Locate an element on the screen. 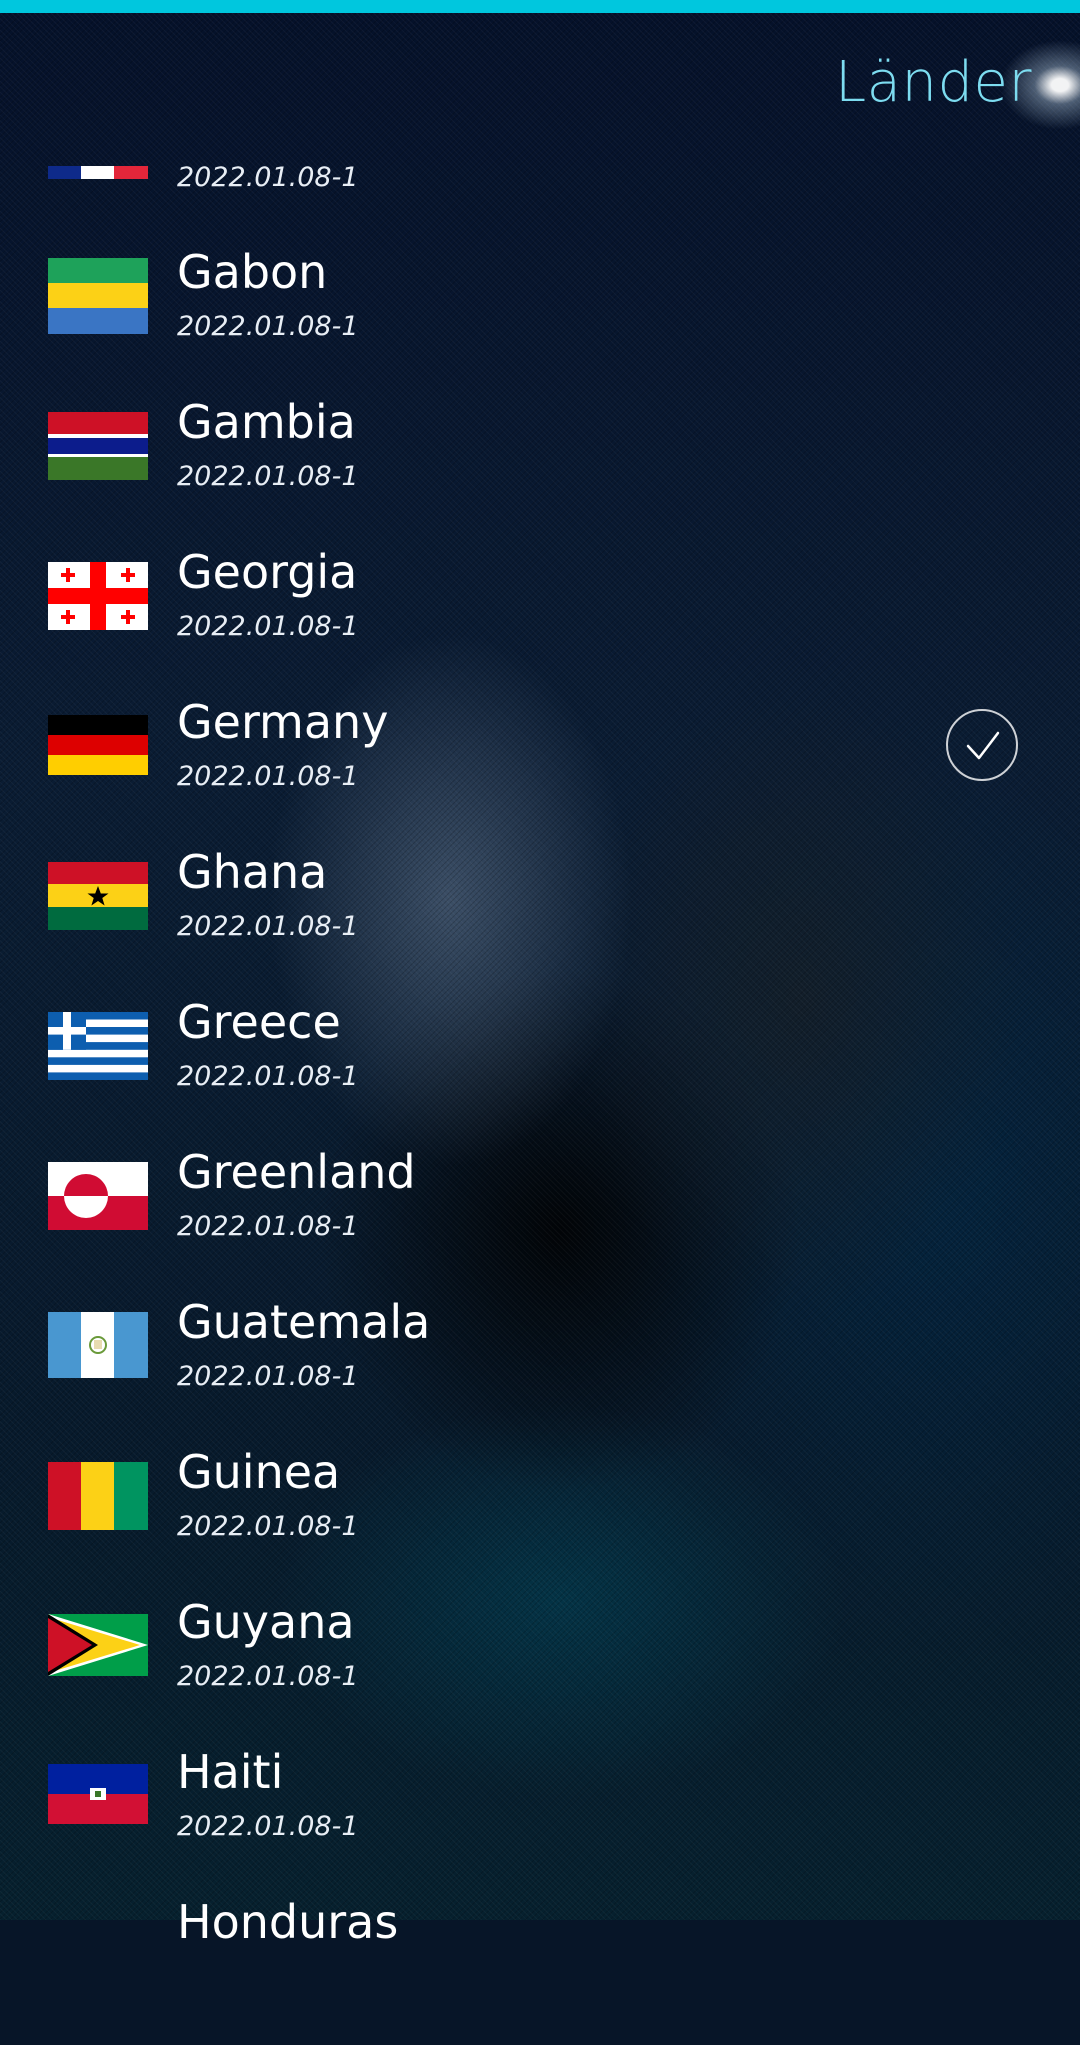 The image size is (1080, 2045). checkmark-icon is located at coordinates (982, 745).